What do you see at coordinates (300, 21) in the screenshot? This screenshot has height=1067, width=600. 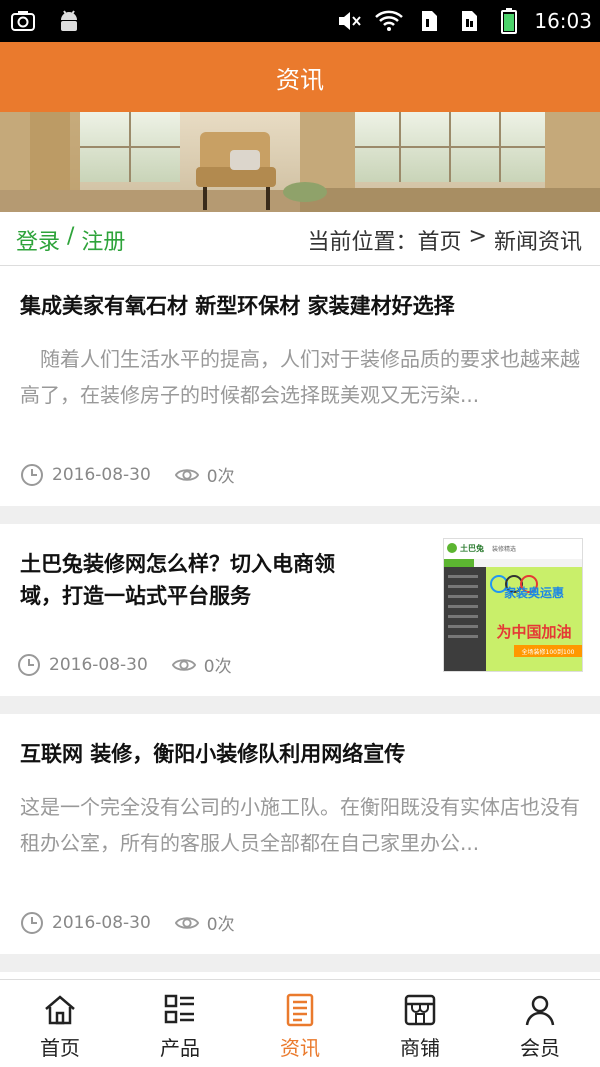 I see `status-bar: 16:03` at bounding box center [300, 21].